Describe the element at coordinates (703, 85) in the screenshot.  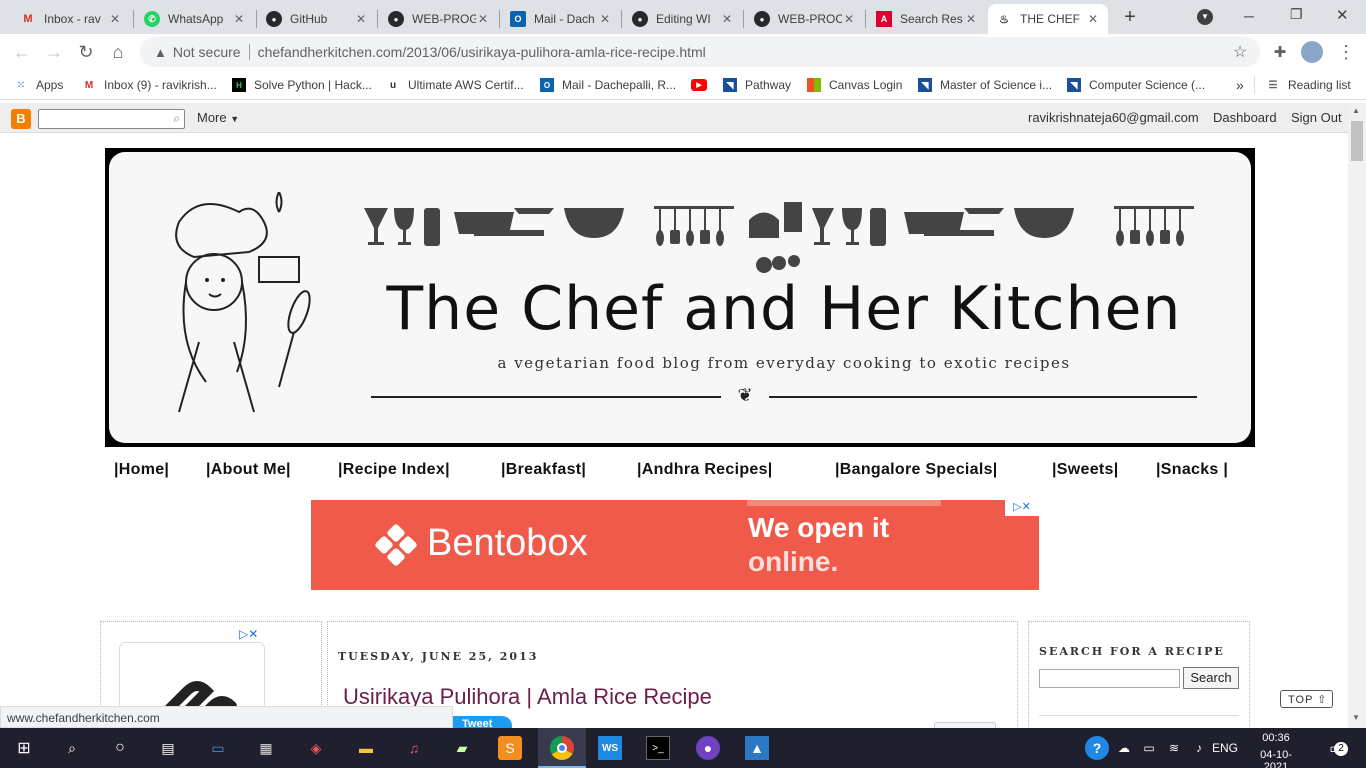
I see `bookmark-youtube: ▶` at that location.